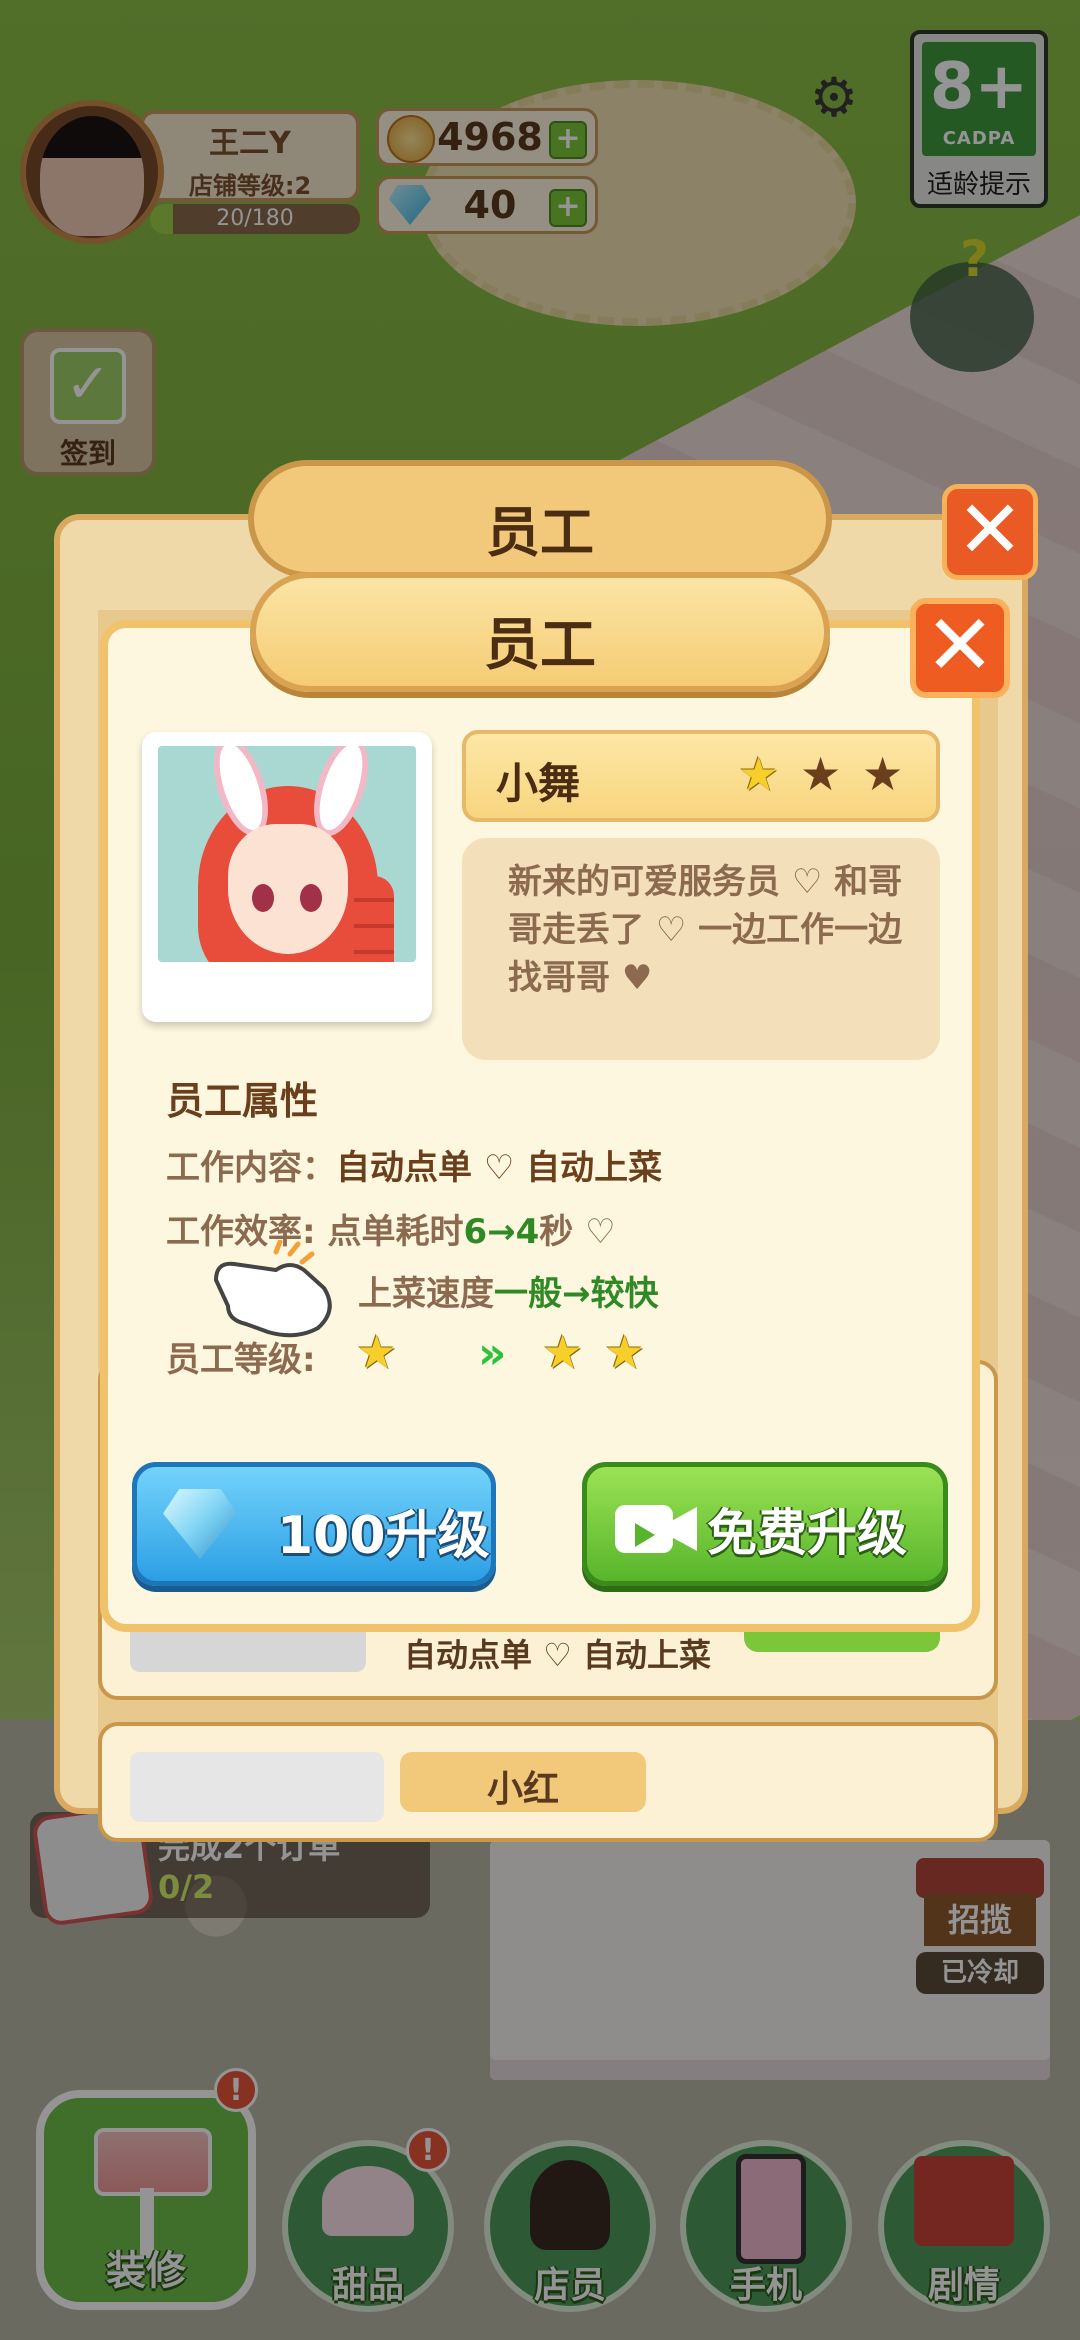 Image resolution: width=1080 pixels, height=2340 pixels. I want to click on work-content-value: 自动点单 ♡ 自动上菜, so click(499, 1168).